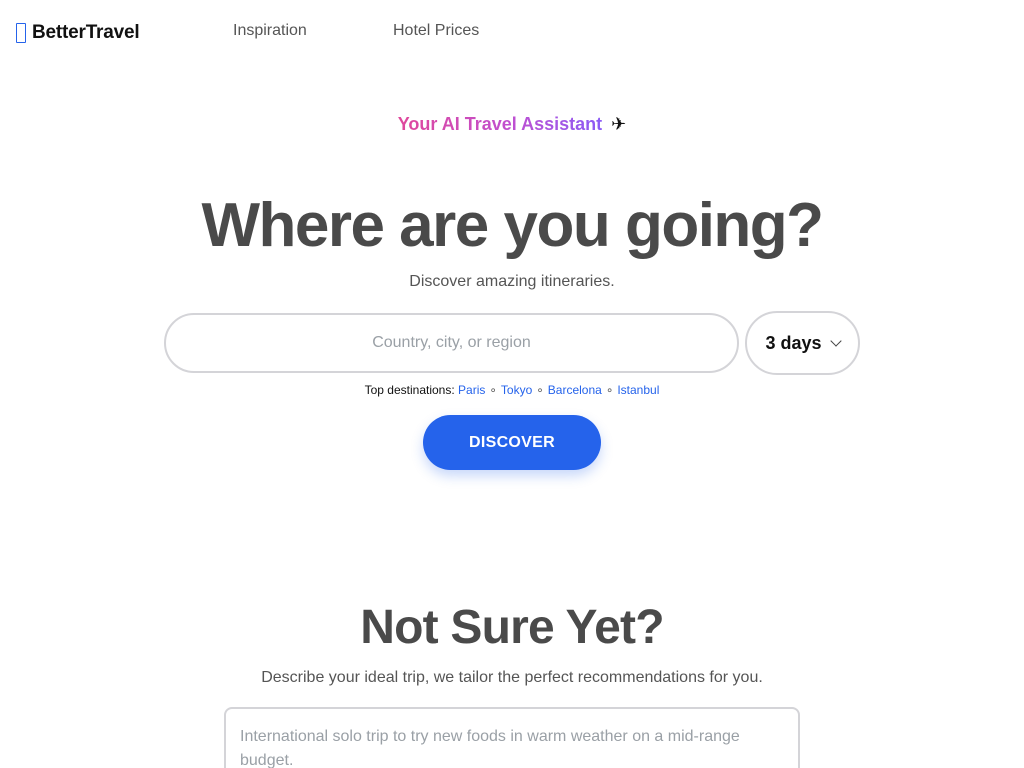  Describe the element at coordinates (512, 281) in the screenshot. I see `hero-subtitle: Discover amazing itineraries.` at that location.